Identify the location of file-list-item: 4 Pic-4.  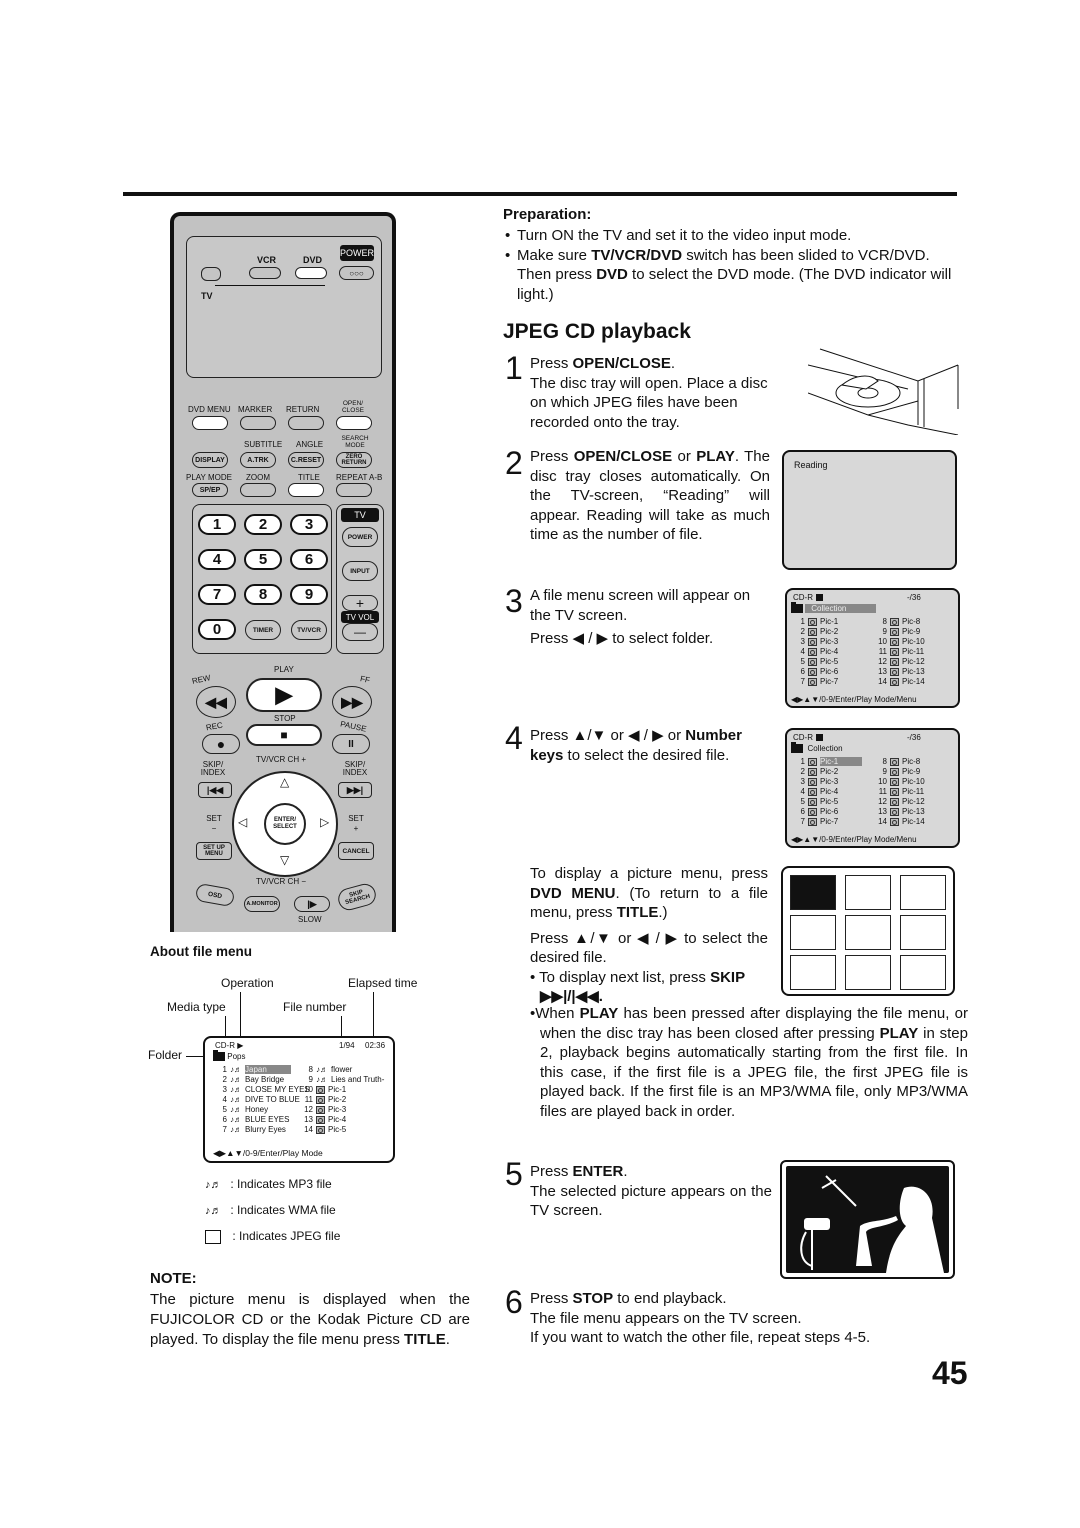
(827, 792).